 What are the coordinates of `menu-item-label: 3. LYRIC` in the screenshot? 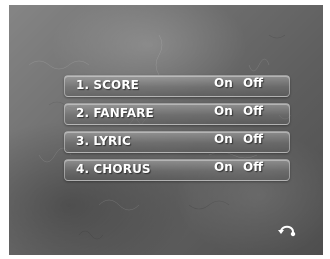 It's located at (103, 141).